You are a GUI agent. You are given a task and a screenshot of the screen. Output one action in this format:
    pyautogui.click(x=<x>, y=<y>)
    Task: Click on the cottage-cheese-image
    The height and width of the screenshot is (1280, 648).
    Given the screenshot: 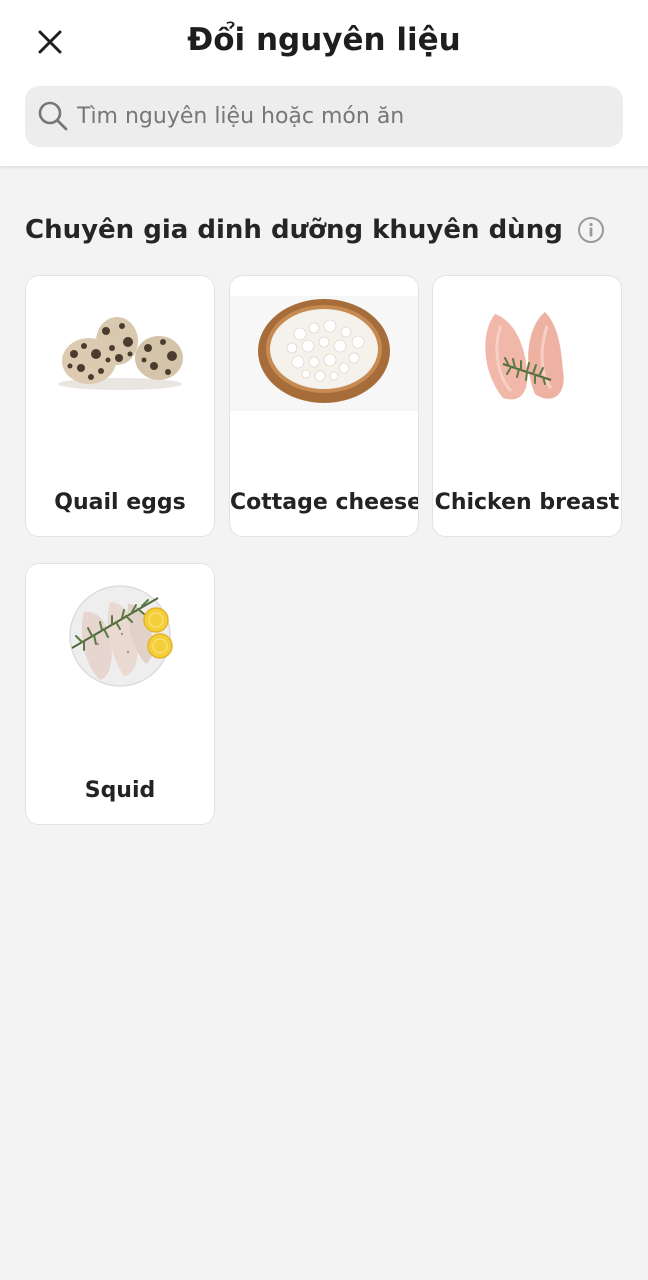 What is the action you would take?
    pyautogui.click(x=324, y=353)
    